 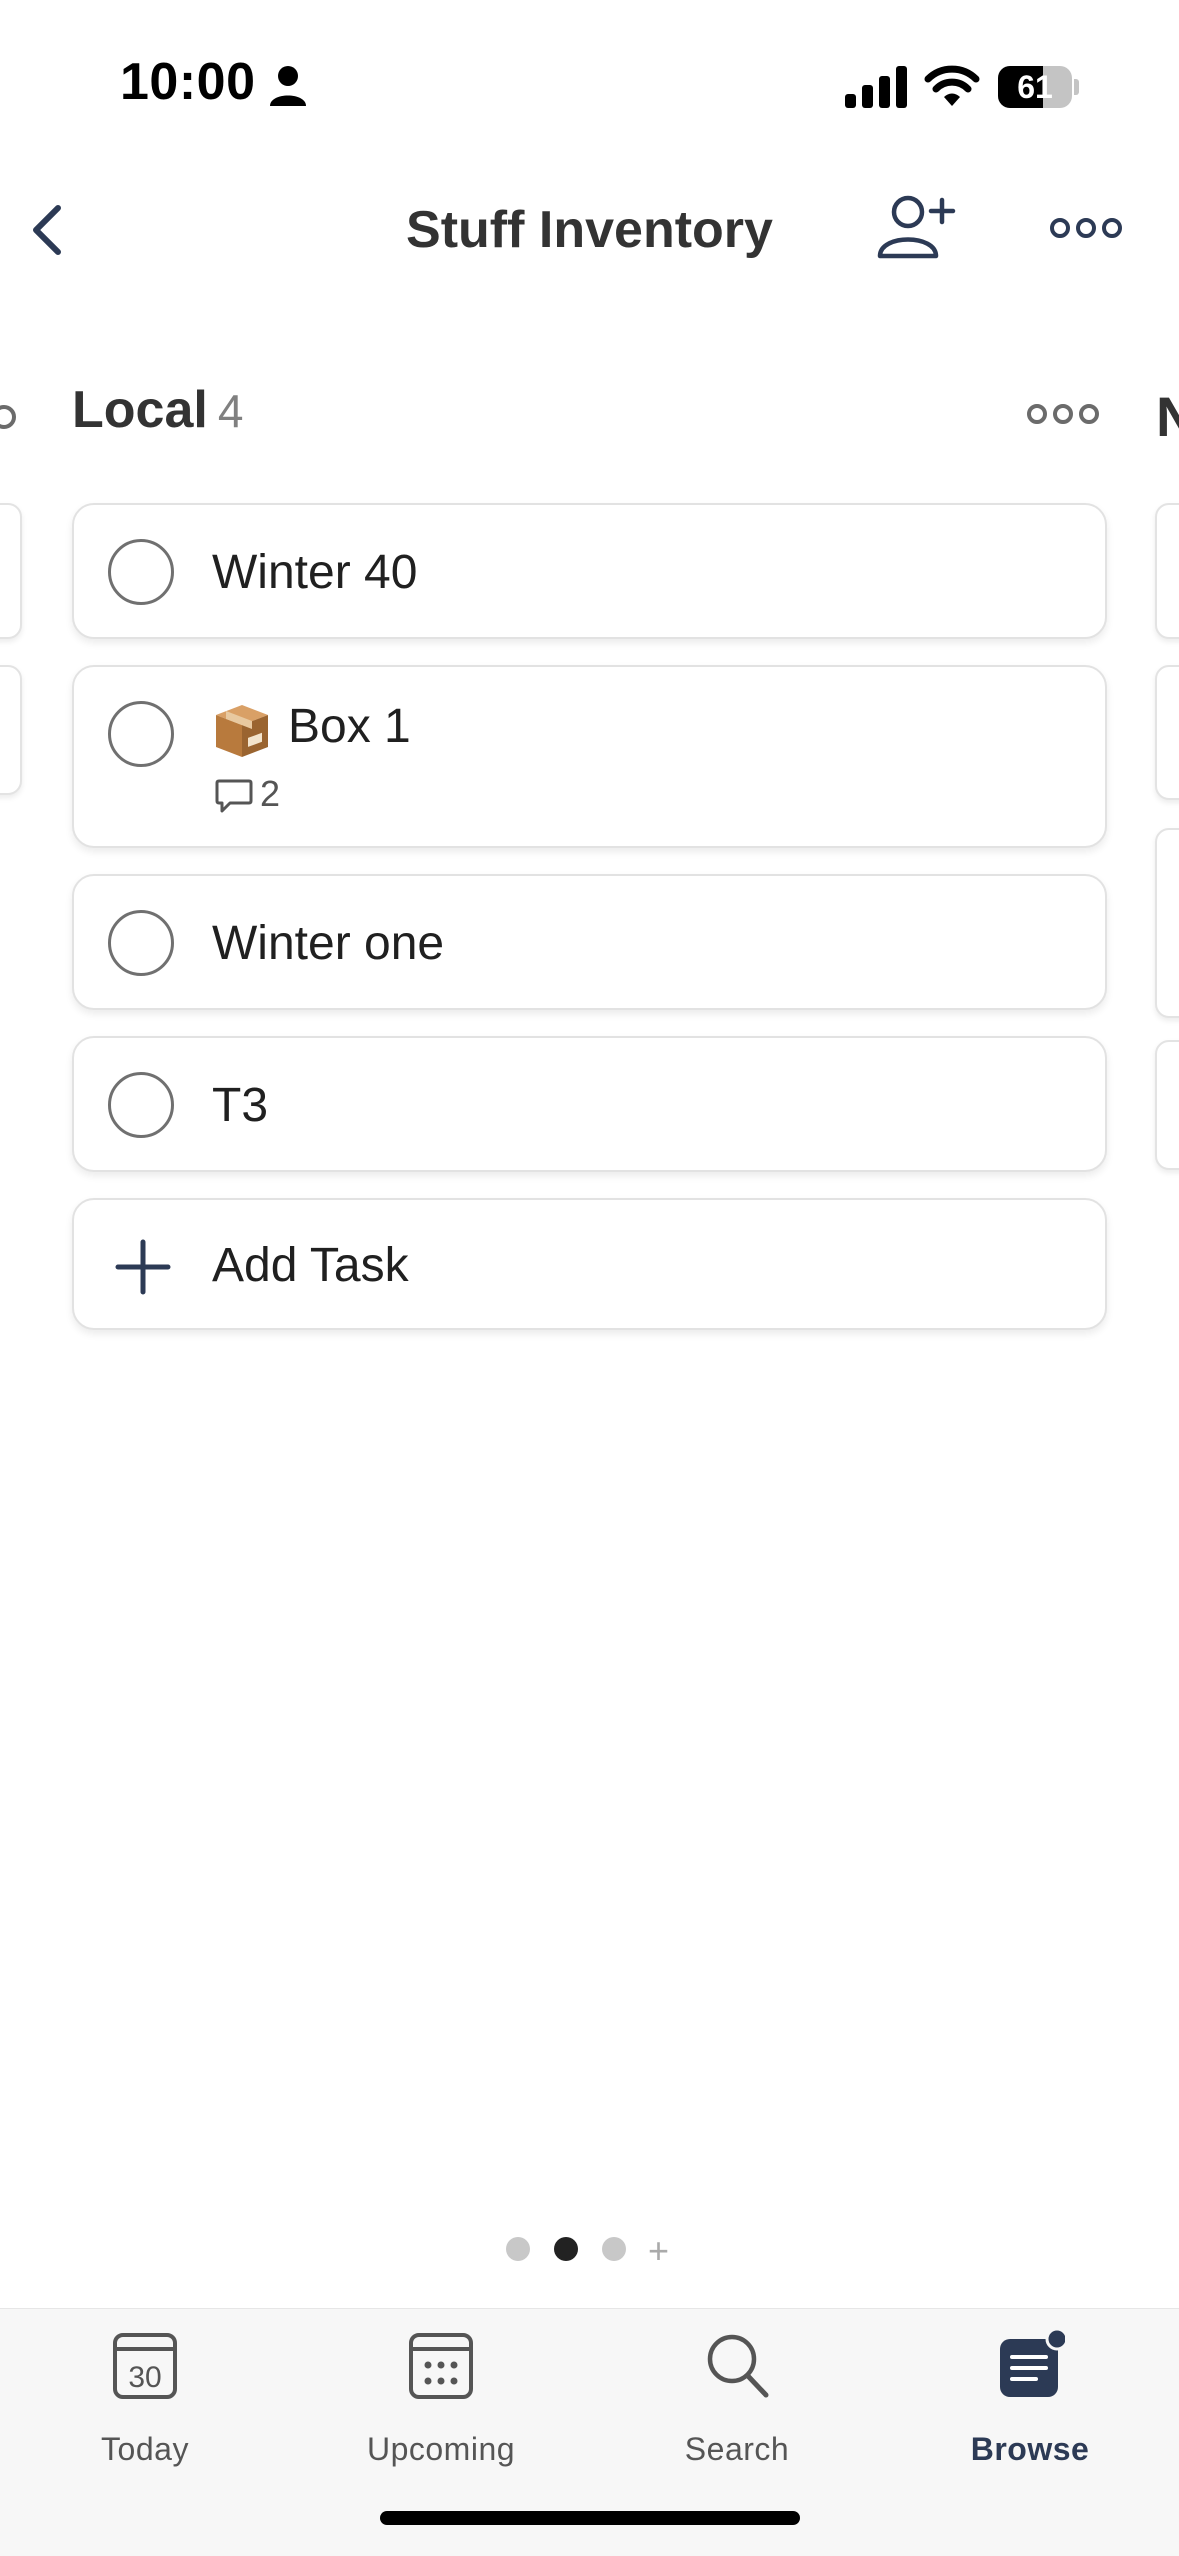 I want to click on status-time: 10:00, so click(x=188, y=82).